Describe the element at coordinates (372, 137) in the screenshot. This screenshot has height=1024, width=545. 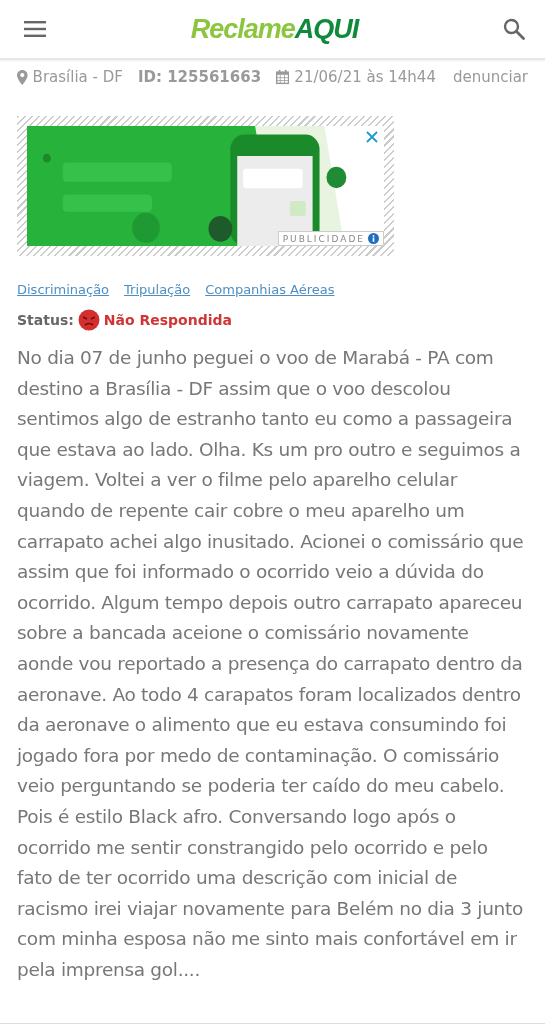
I see `close-icon` at that location.